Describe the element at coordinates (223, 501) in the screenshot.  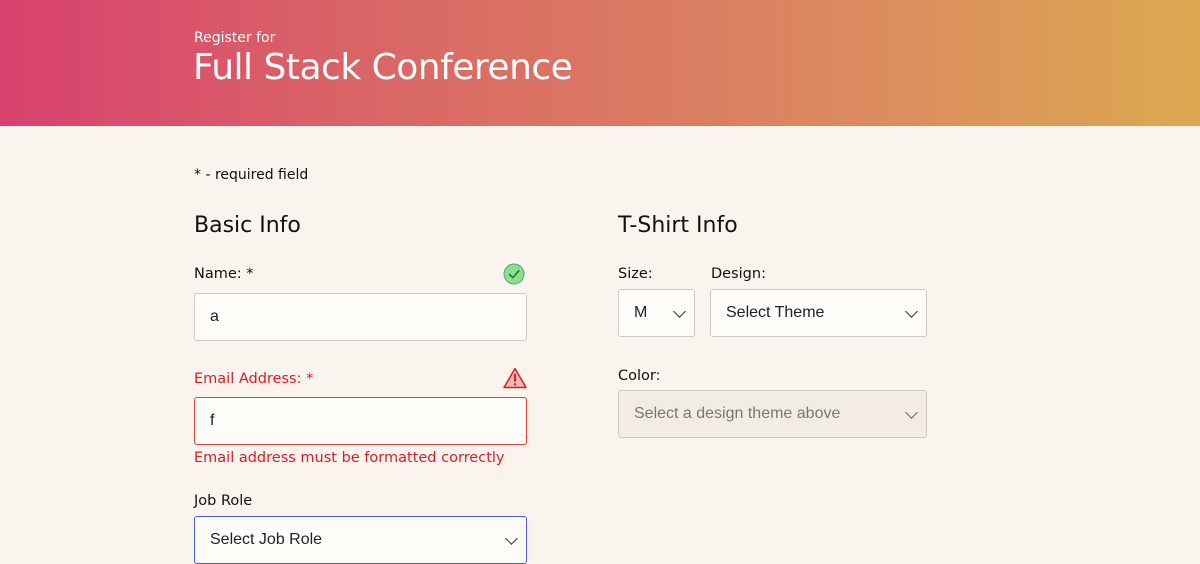
I see `job-role-label: Job Role` at that location.